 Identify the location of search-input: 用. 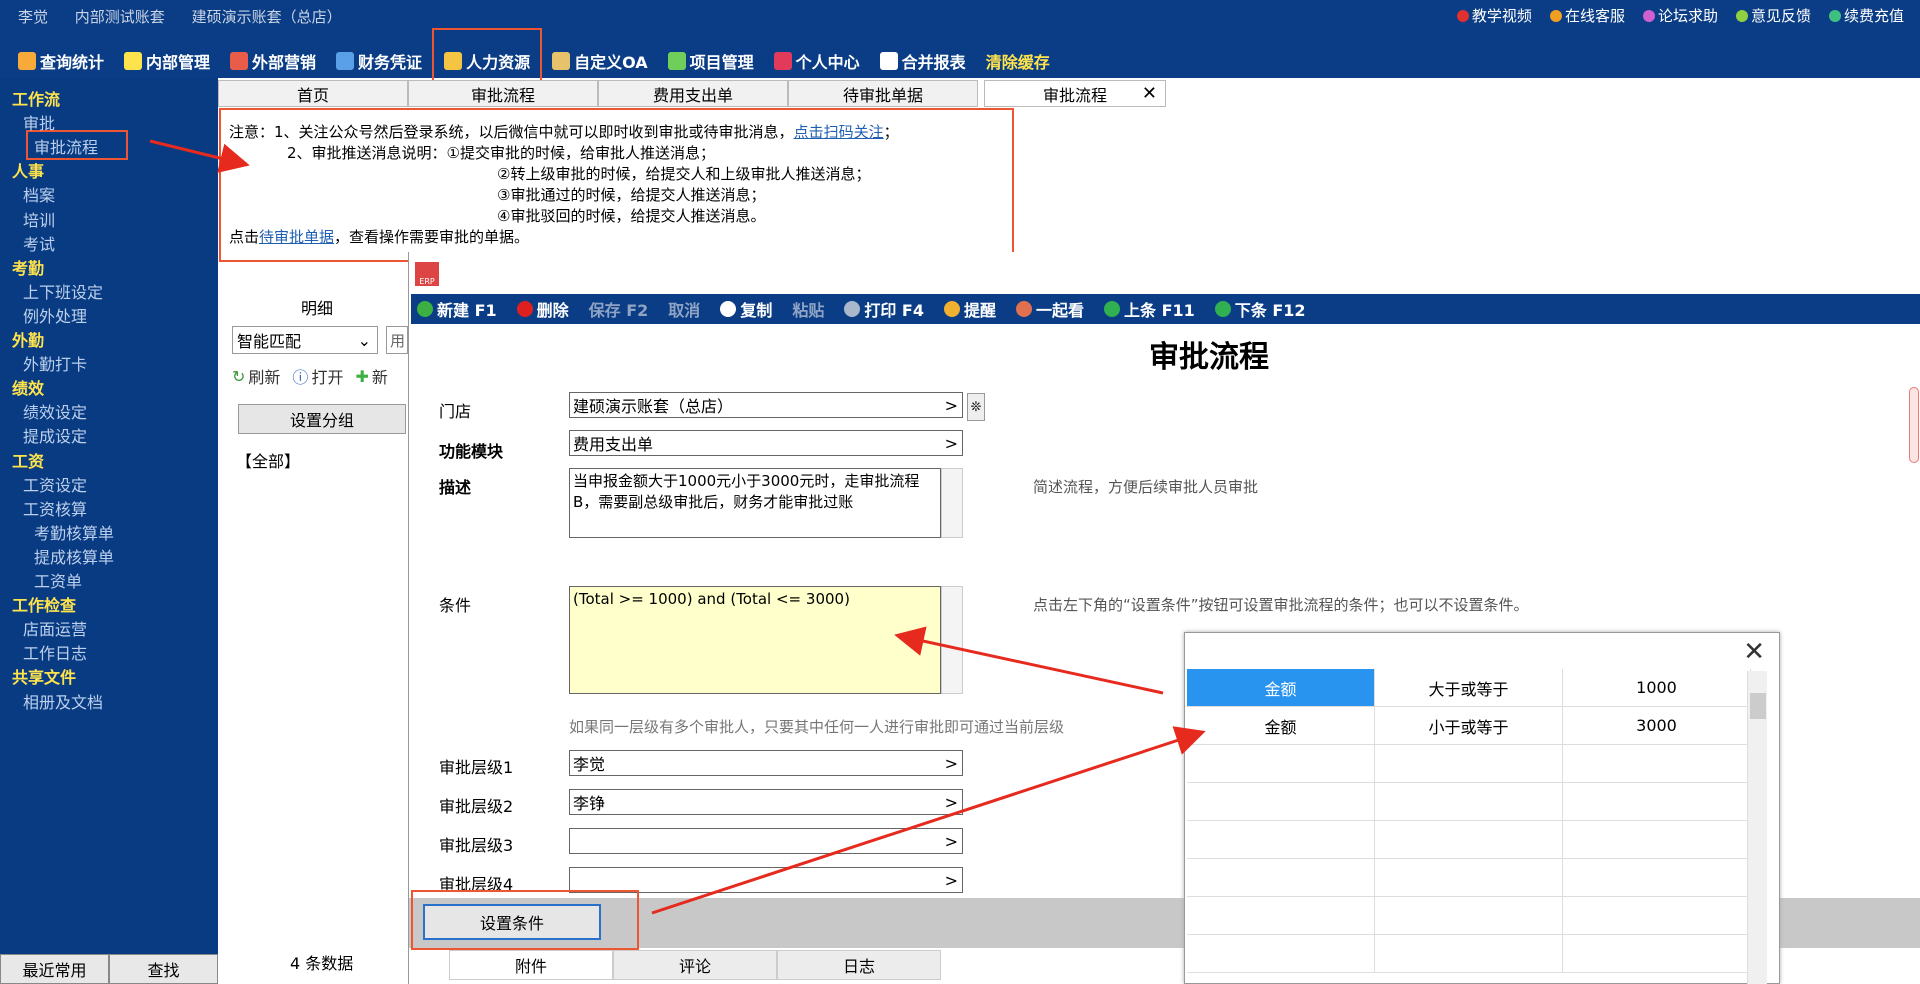
(397, 340).